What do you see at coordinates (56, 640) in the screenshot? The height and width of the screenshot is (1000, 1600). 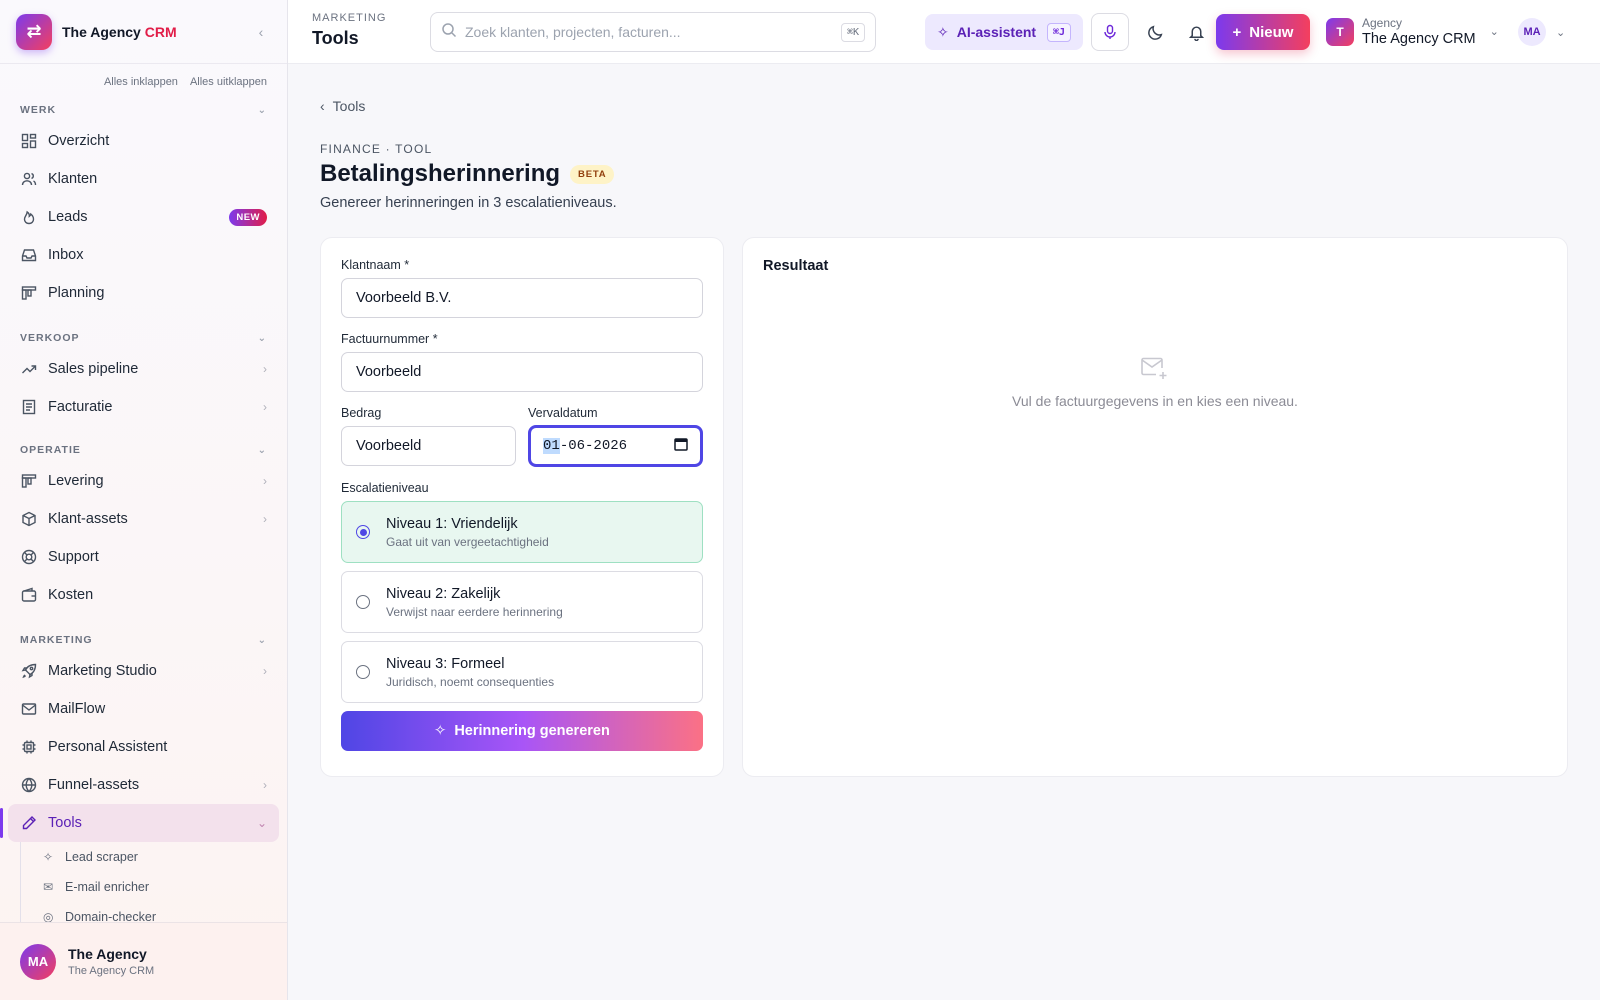 I see `section-label: MARKETING` at bounding box center [56, 640].